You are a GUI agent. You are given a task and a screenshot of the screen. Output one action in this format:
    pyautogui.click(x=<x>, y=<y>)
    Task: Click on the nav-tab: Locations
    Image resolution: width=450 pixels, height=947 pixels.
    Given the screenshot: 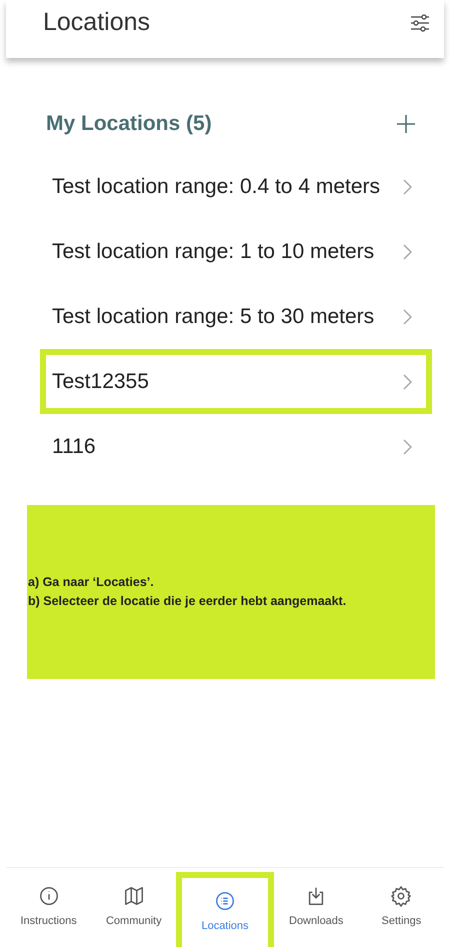 What is the action you would take?
    pyautogui.click(x=225, y=909)
    